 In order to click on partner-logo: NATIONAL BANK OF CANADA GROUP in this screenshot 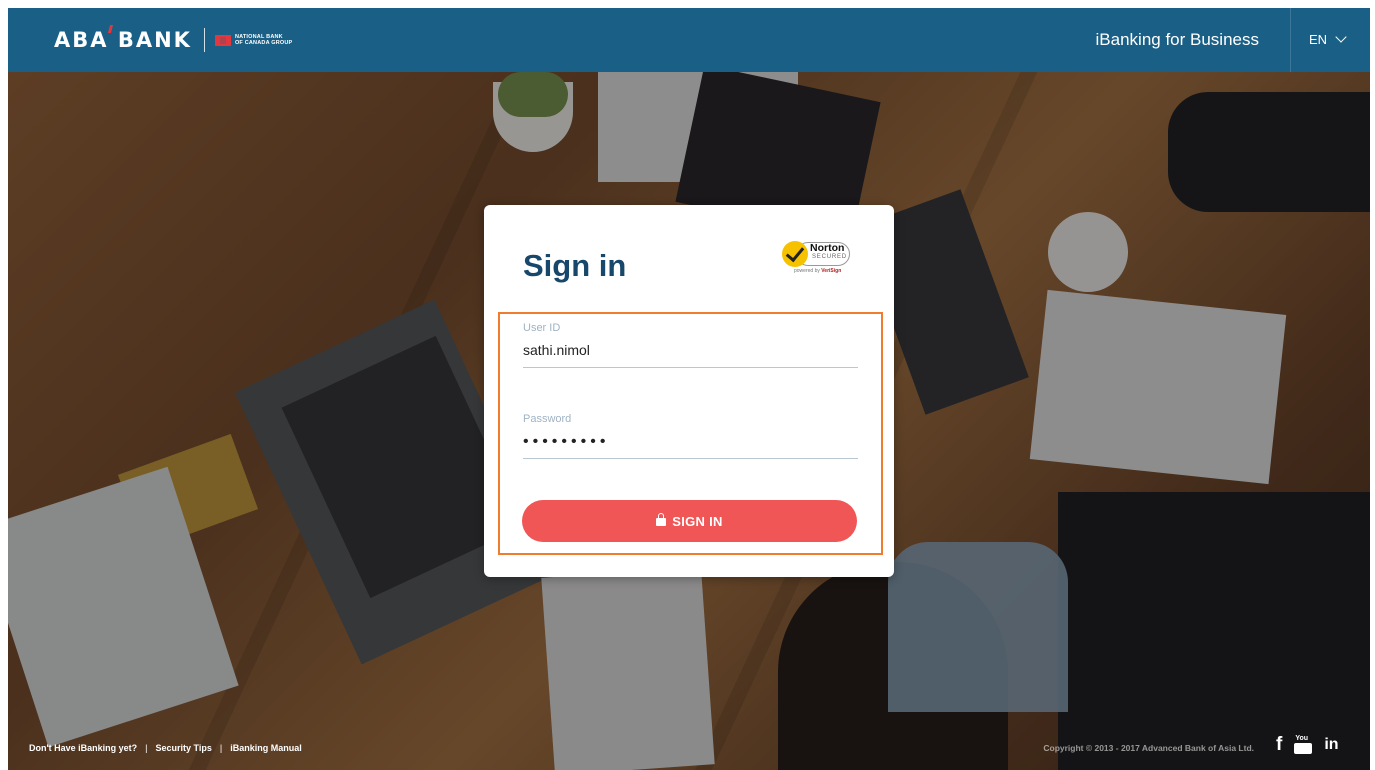, I will do `click(253, 40)`.